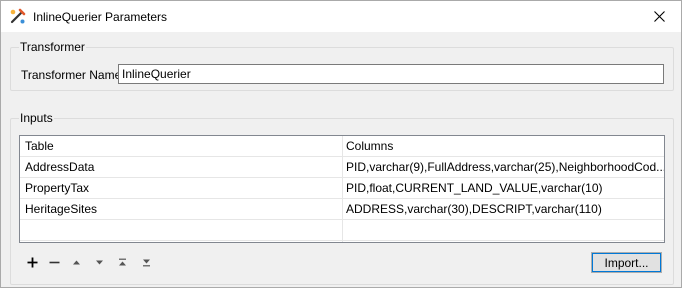  Describe the element at coordinates (505, 146) in the screenshot. I see `column-header-columns: Columns` at that location.